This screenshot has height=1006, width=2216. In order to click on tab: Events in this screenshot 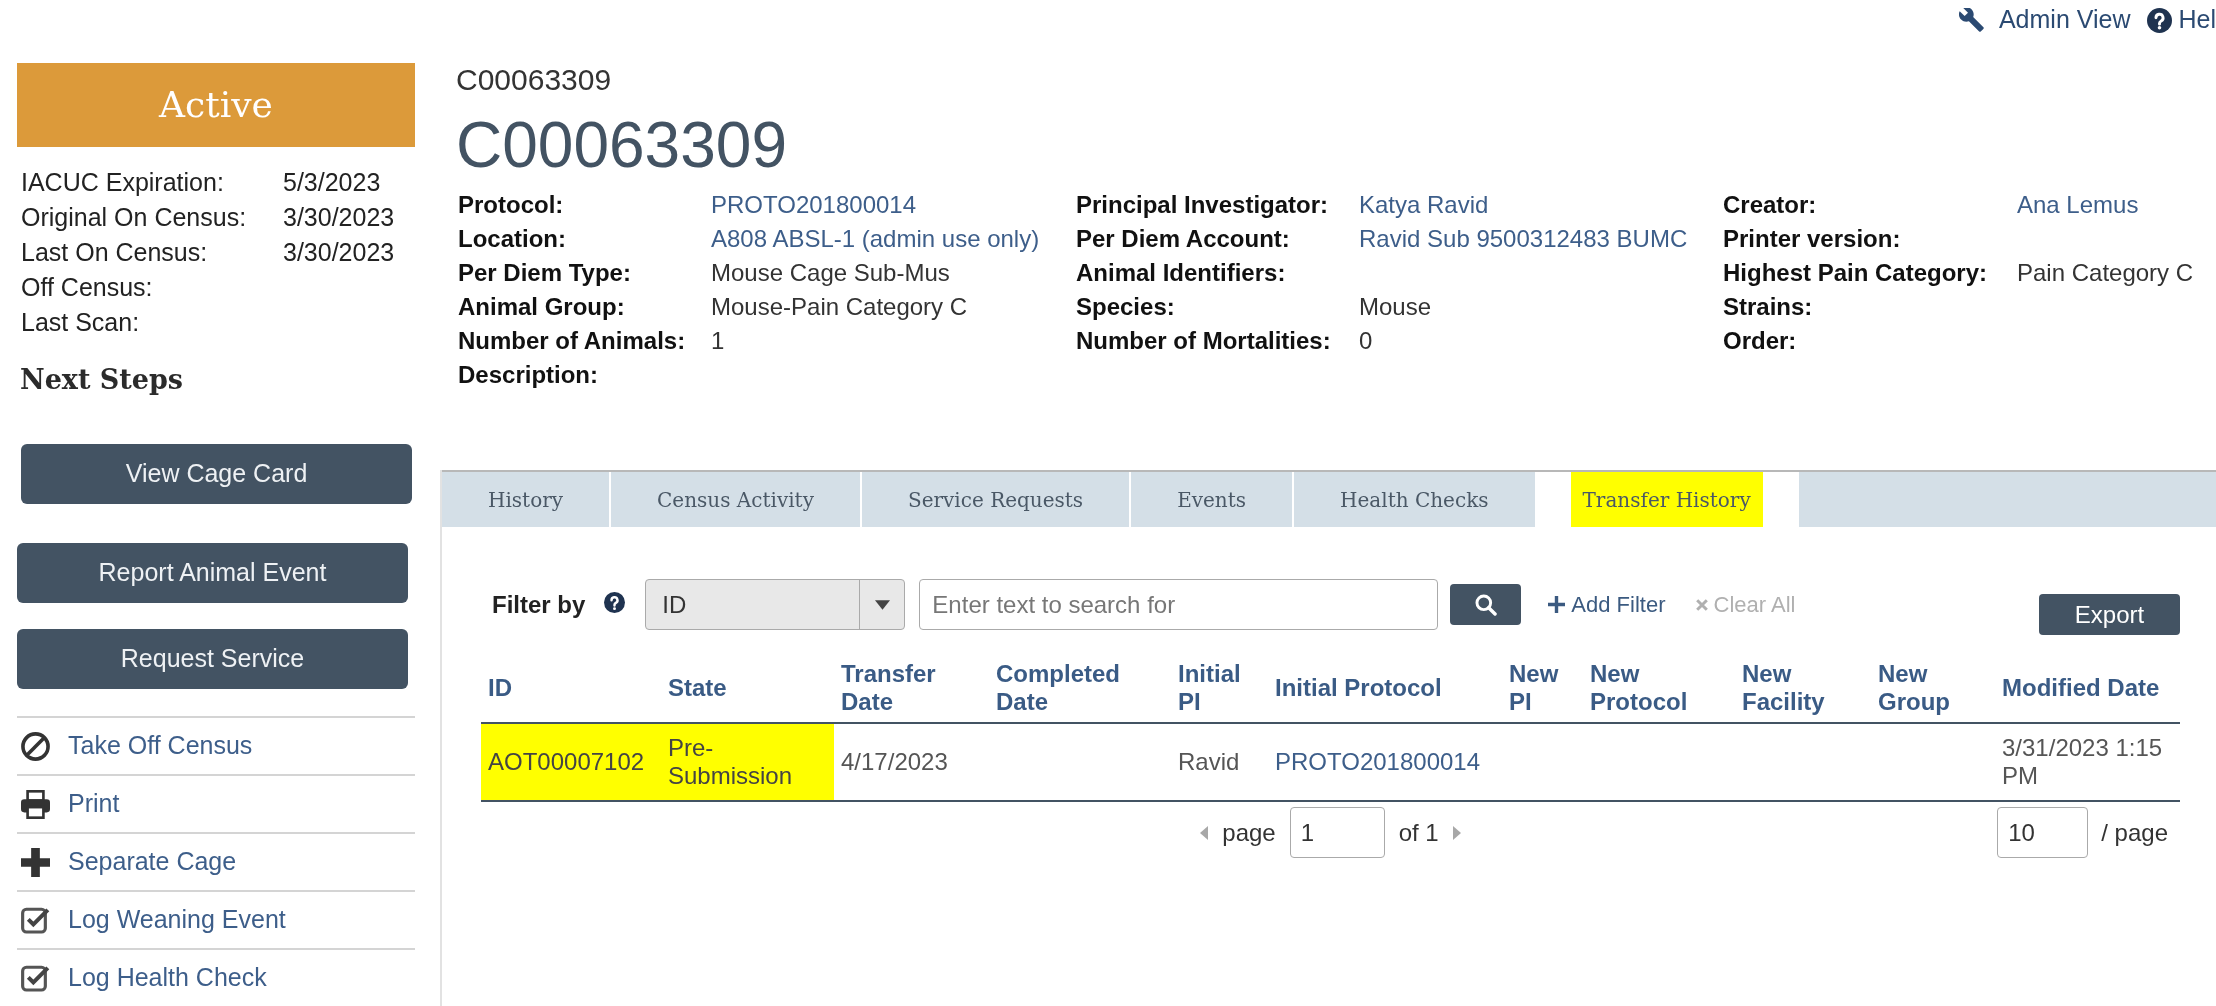, I will do `click(1213, 499)`.